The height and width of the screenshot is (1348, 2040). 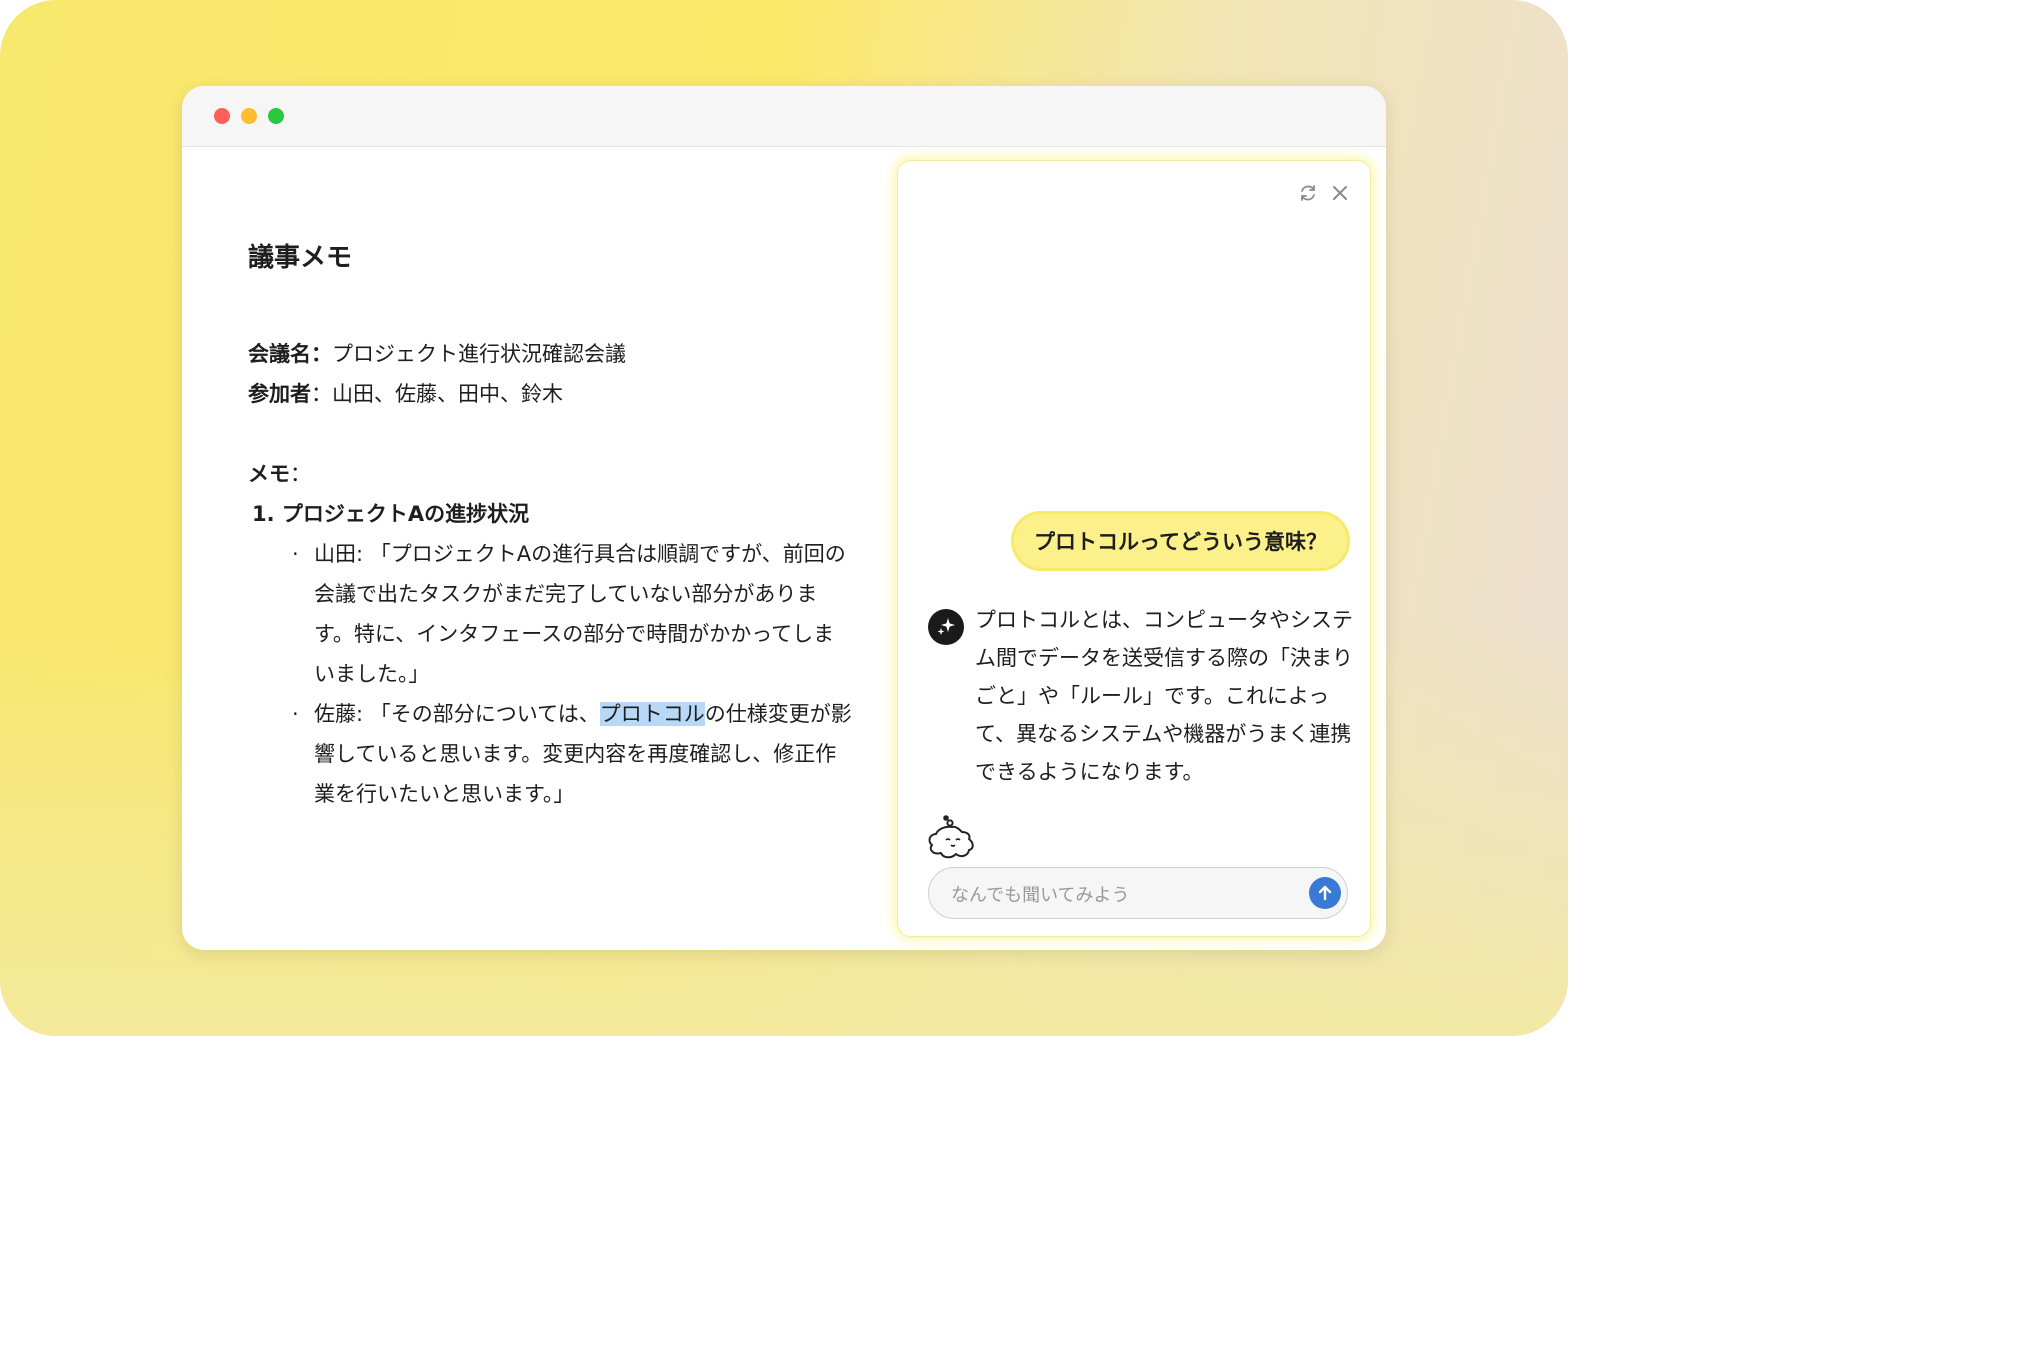 I want to click on sparkle-icon, so click(x=946, y=627).